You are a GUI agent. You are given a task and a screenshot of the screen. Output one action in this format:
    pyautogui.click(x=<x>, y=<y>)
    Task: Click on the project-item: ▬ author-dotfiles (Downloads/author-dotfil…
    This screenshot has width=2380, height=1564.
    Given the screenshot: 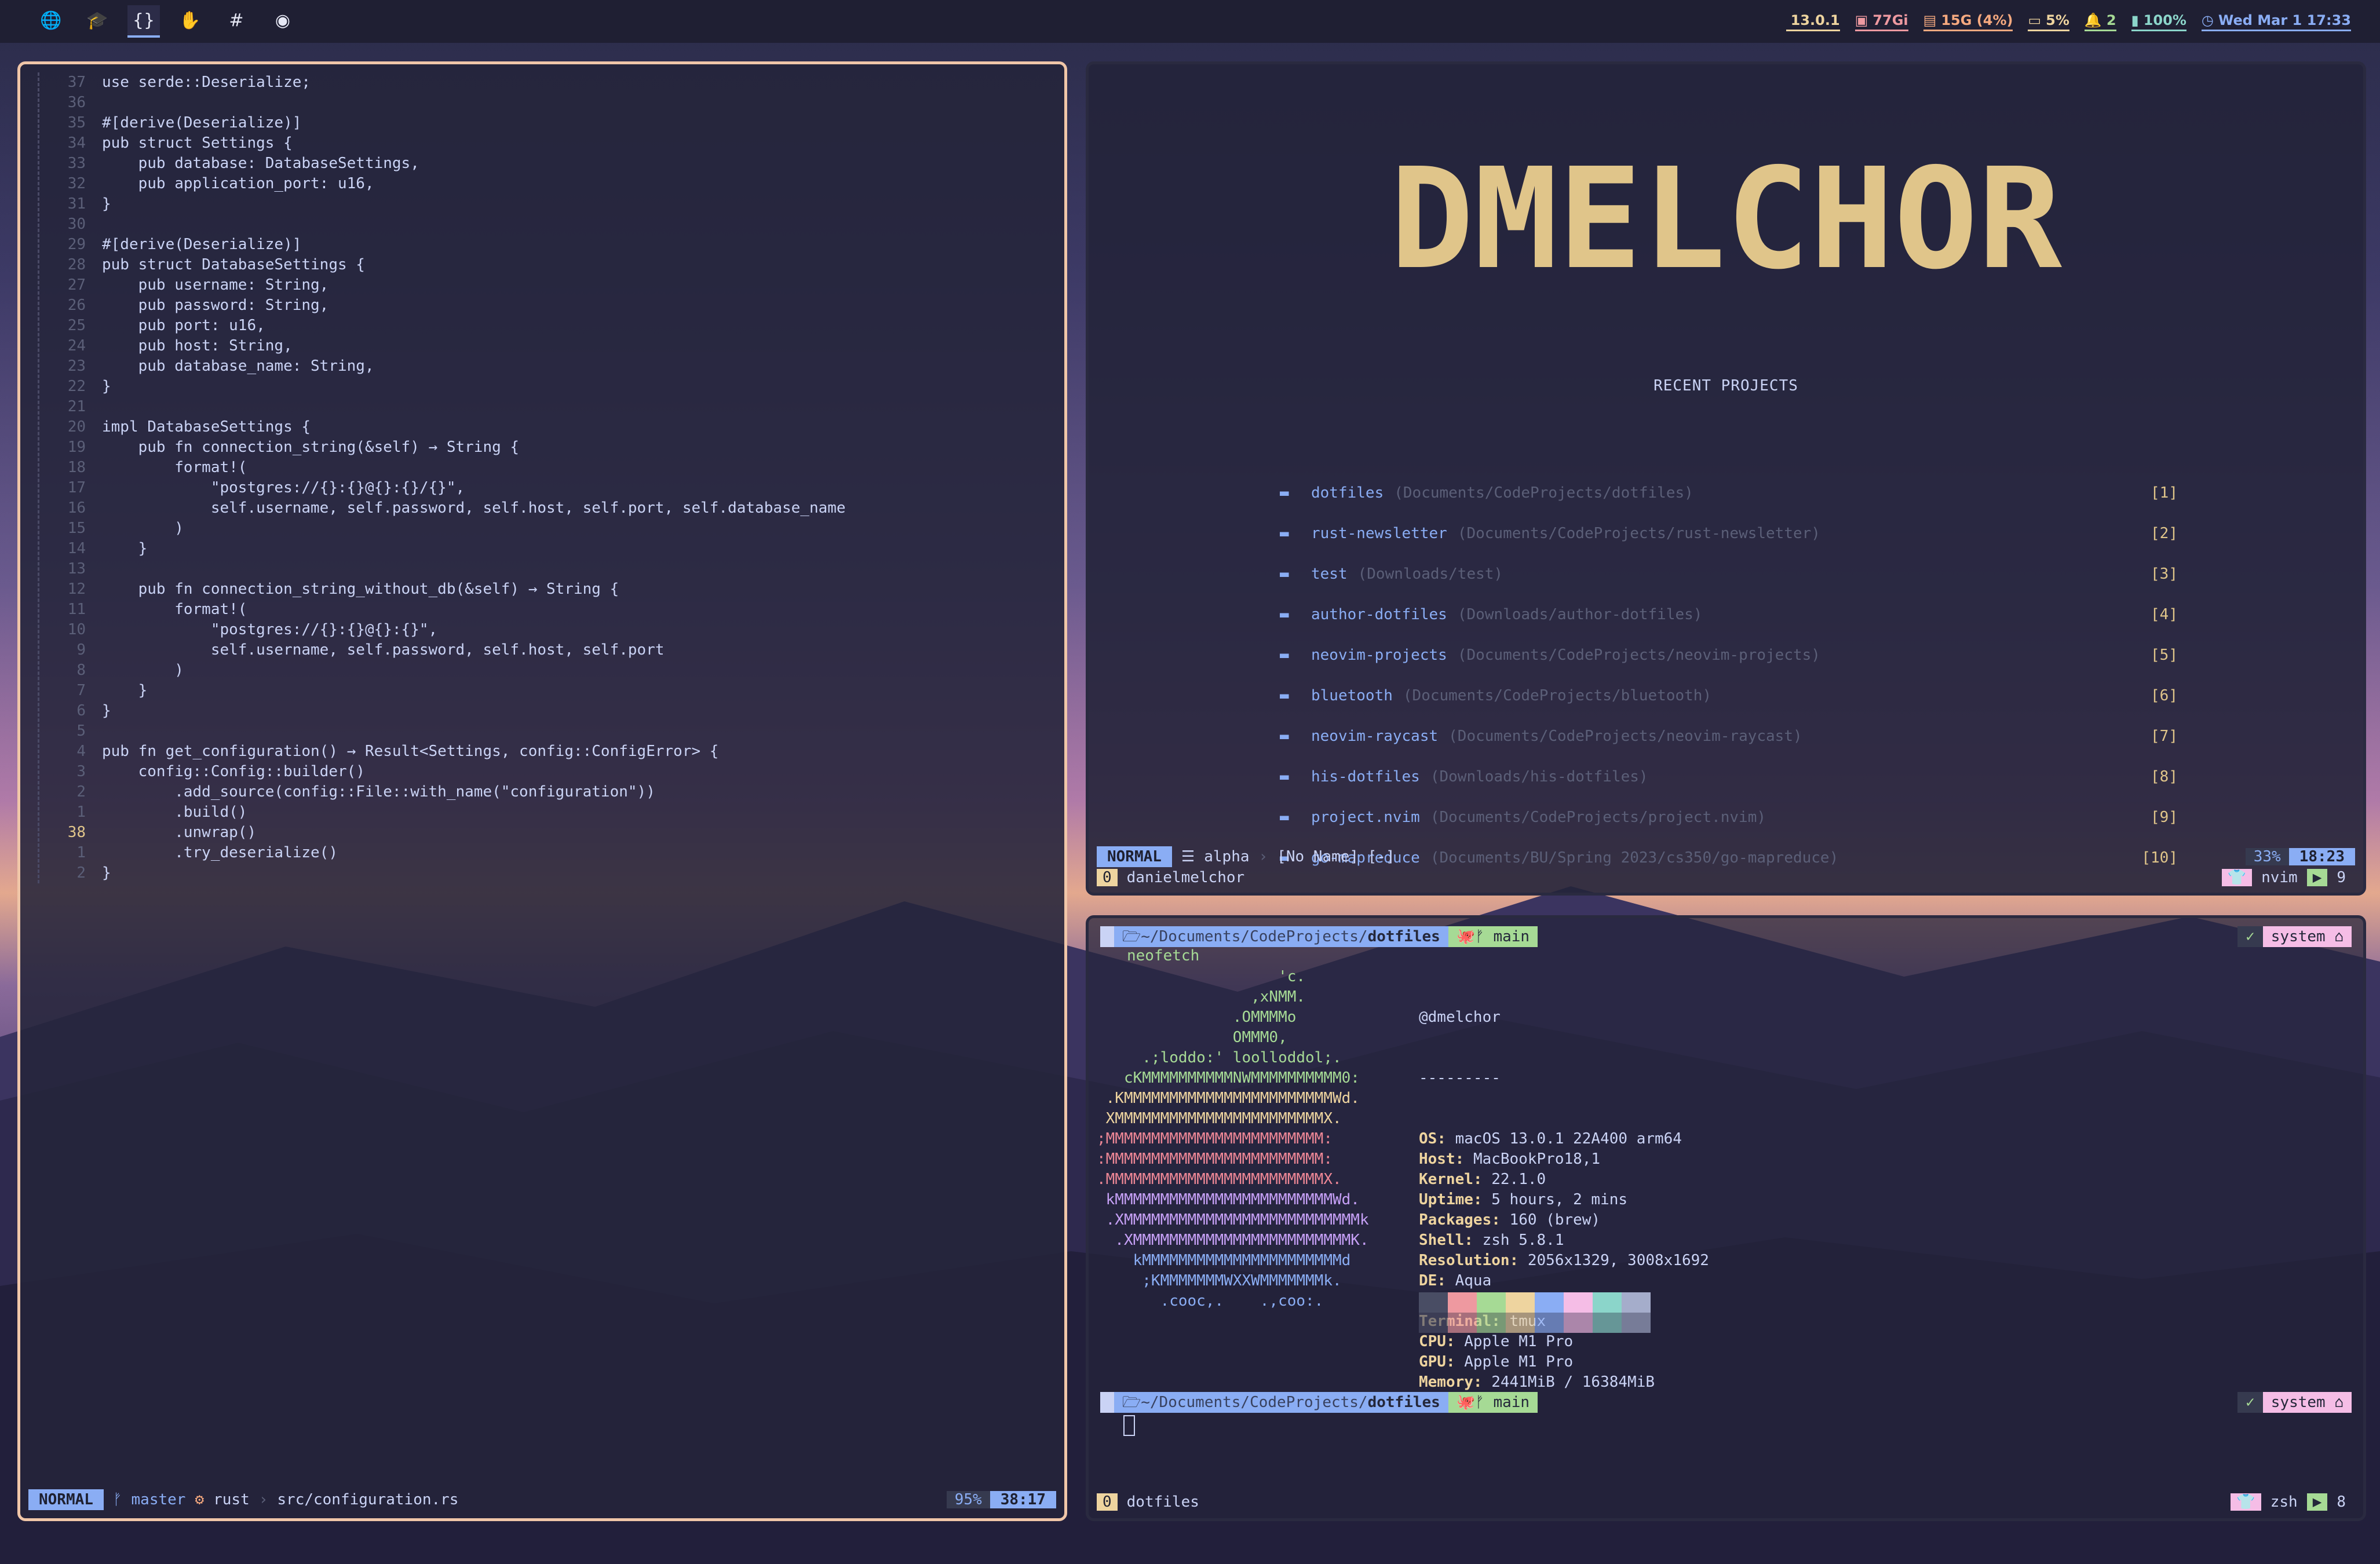 What is the action you would take?
    pyautogui.click(x=1729, y=615)
    